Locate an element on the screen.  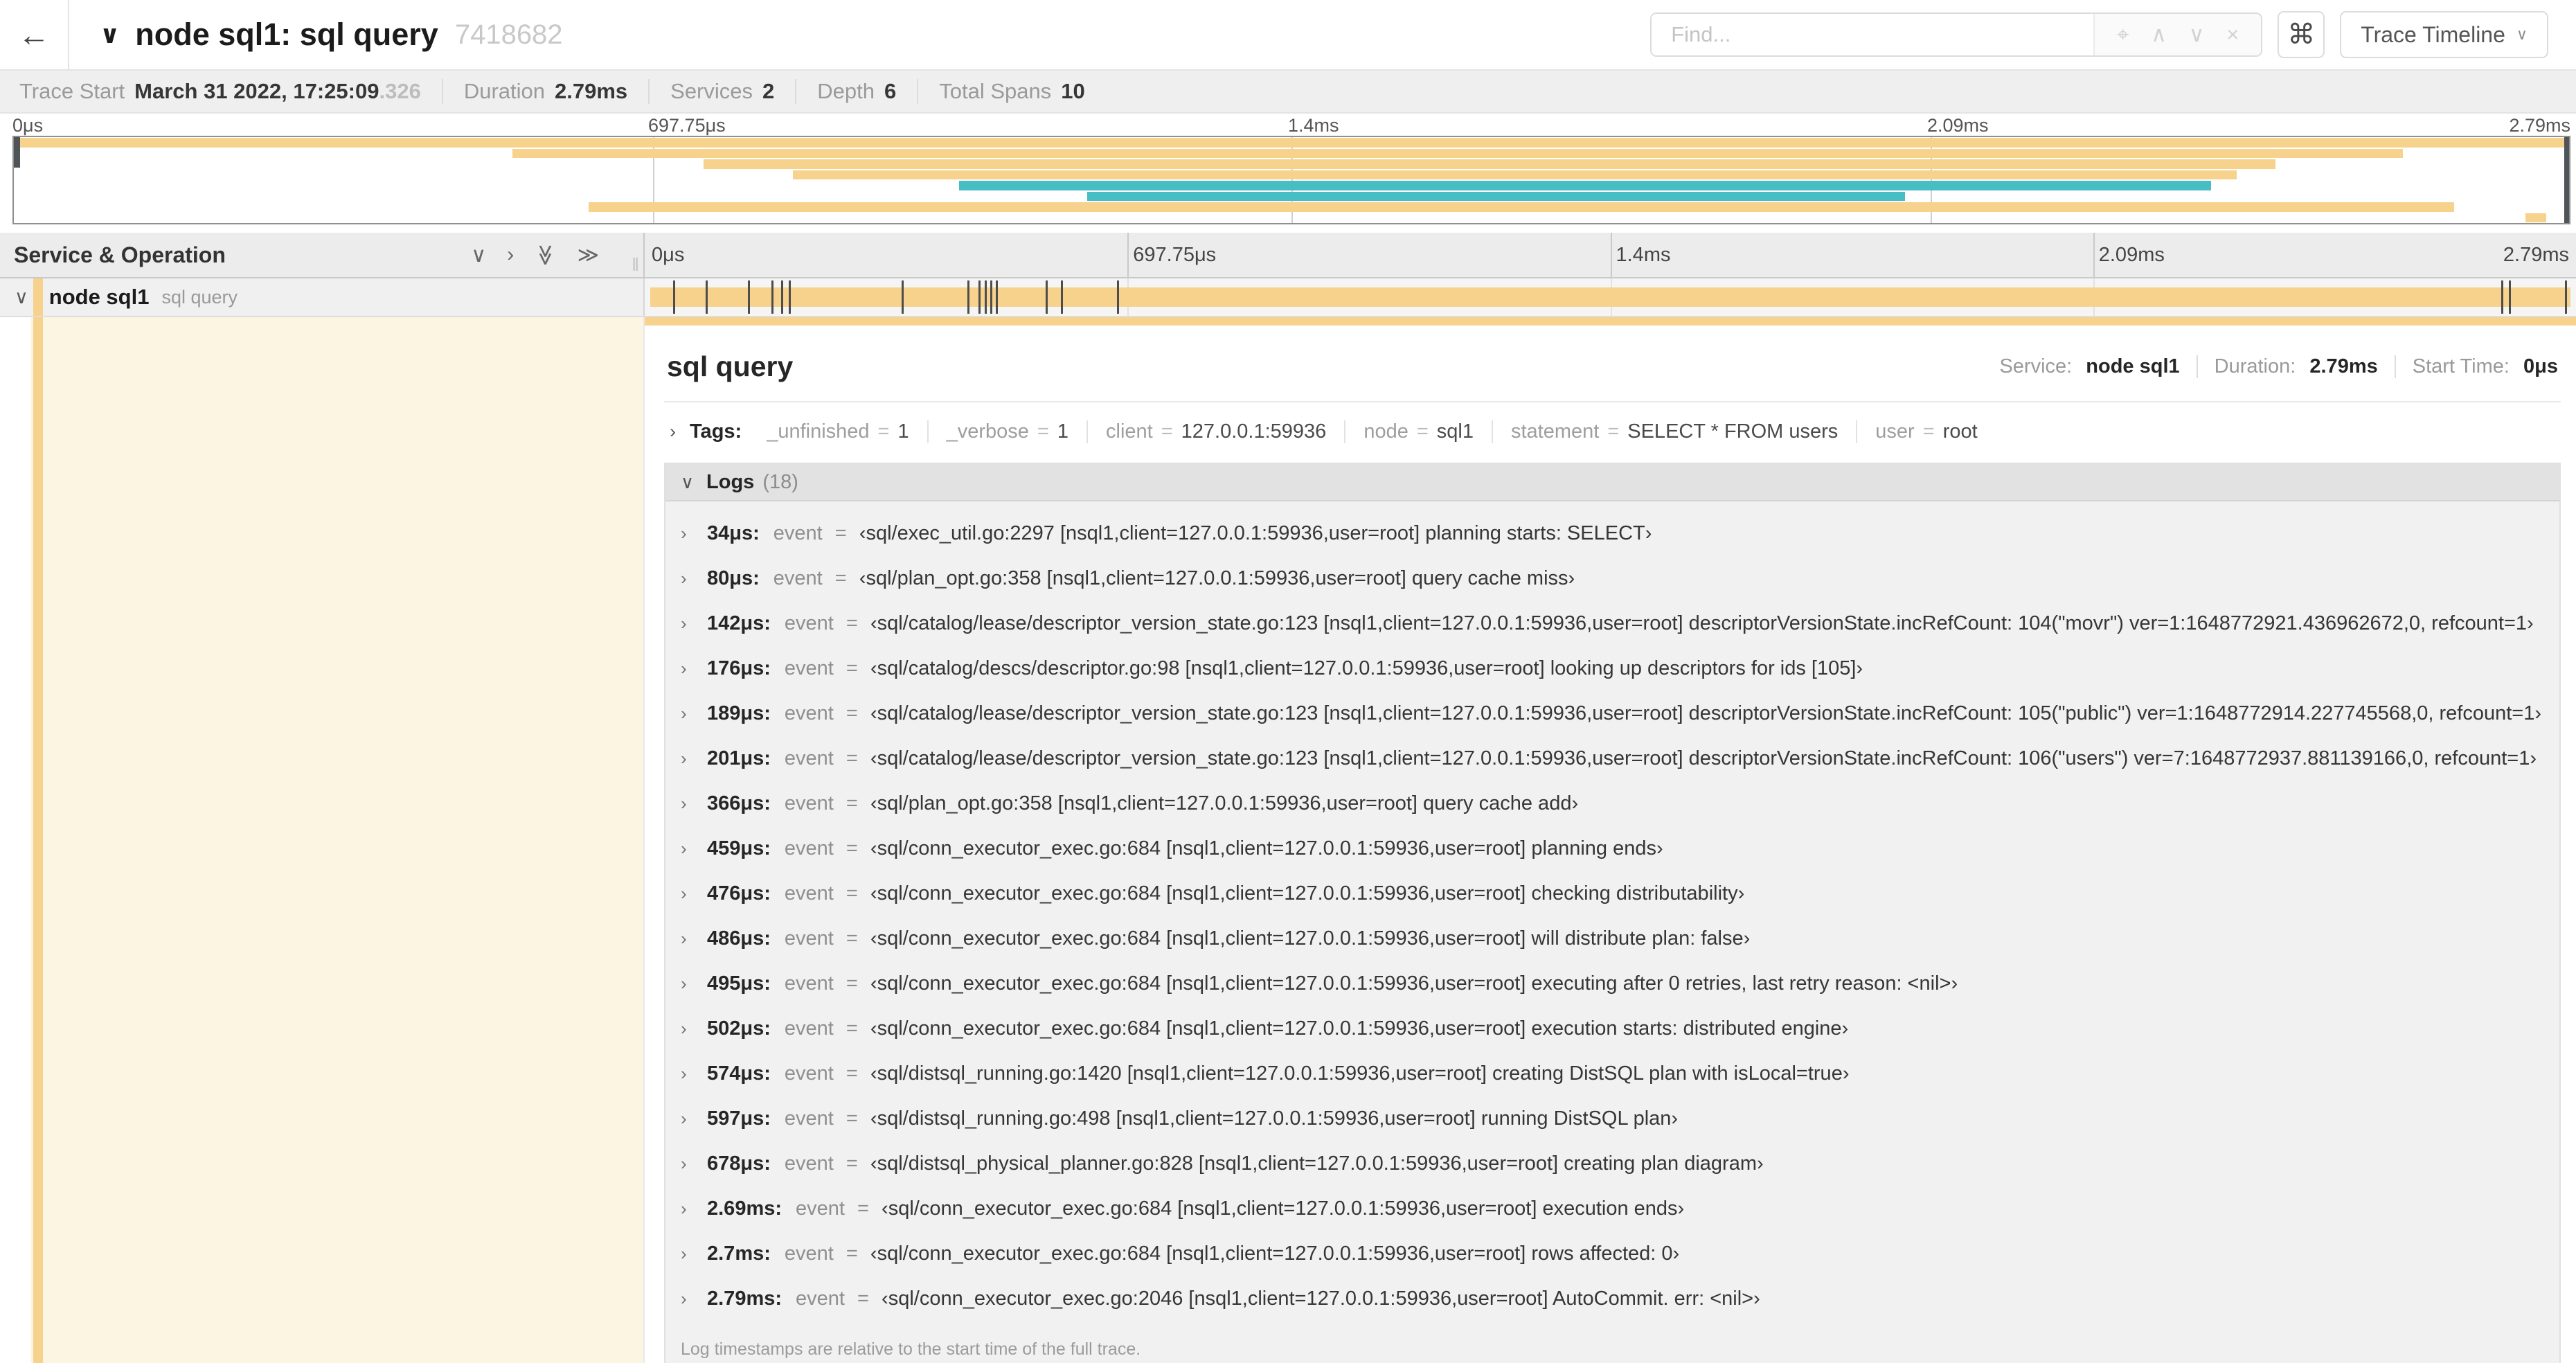
keyboard-shortcuts-button: ⌘ is located at coordinates (2301, 34).